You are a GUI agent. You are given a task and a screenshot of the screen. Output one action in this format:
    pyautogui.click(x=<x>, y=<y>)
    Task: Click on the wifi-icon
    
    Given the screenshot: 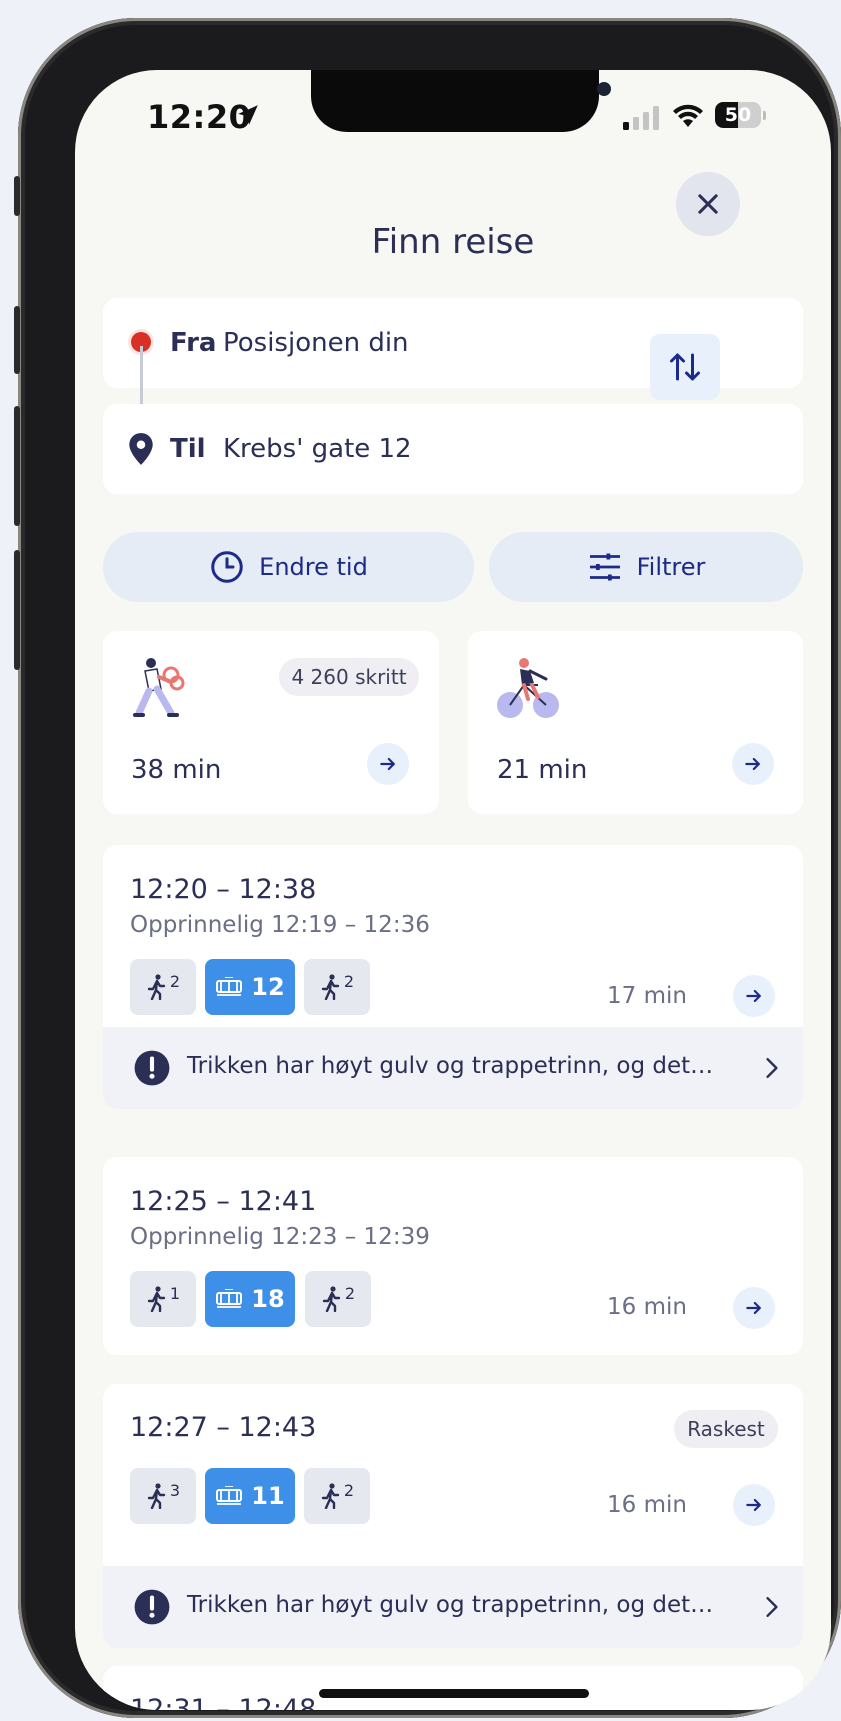 What is the action you would take?
    pyautogui.click(x=688, y=115)
    